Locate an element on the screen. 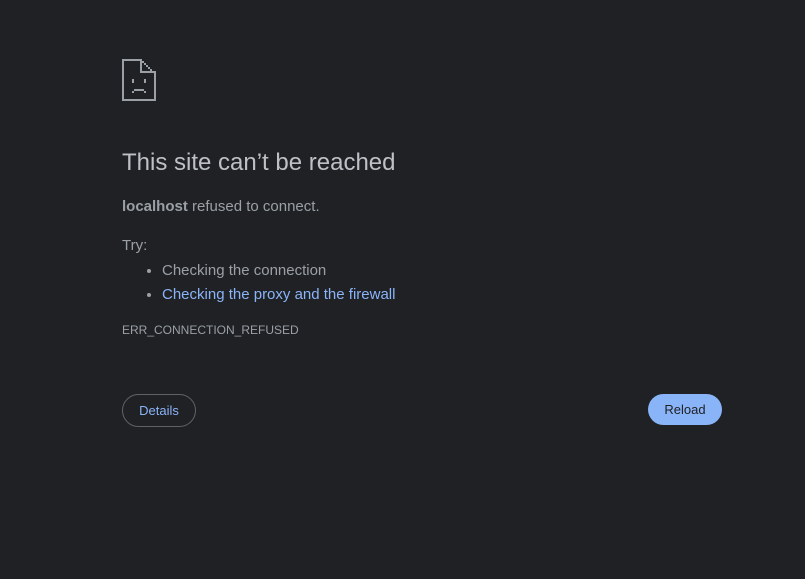  proxy-firewall-link: Checking the proxy and the firewall is located at coordinates (278, 294).